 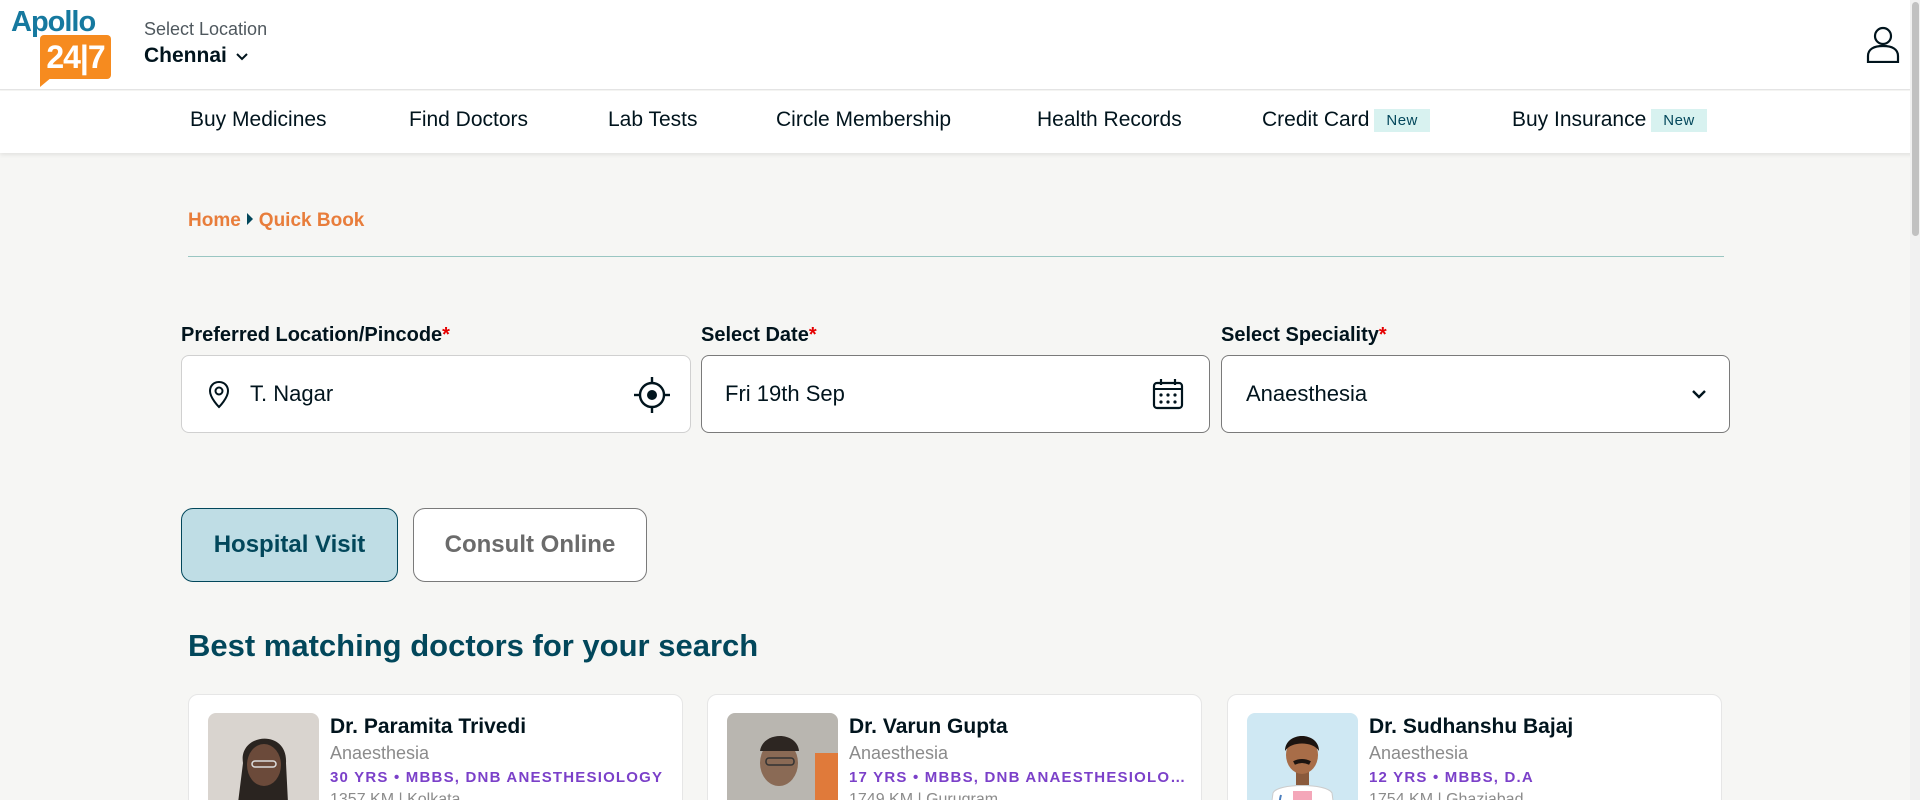 I want to click on speciality-field-label: Select Speciality*, so click(x=1304, y=335).